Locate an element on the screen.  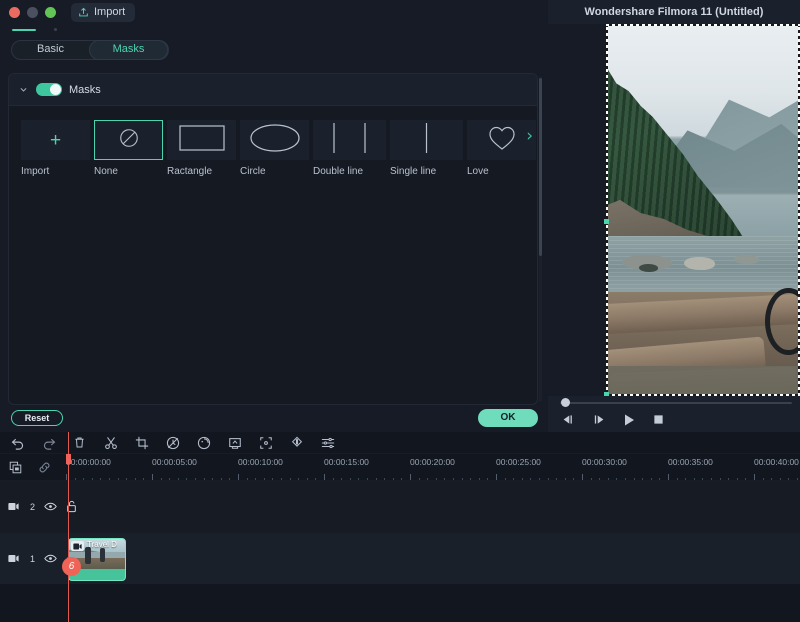
ruler-label: 00:00:20:00 is located at coordinates (432, 462).